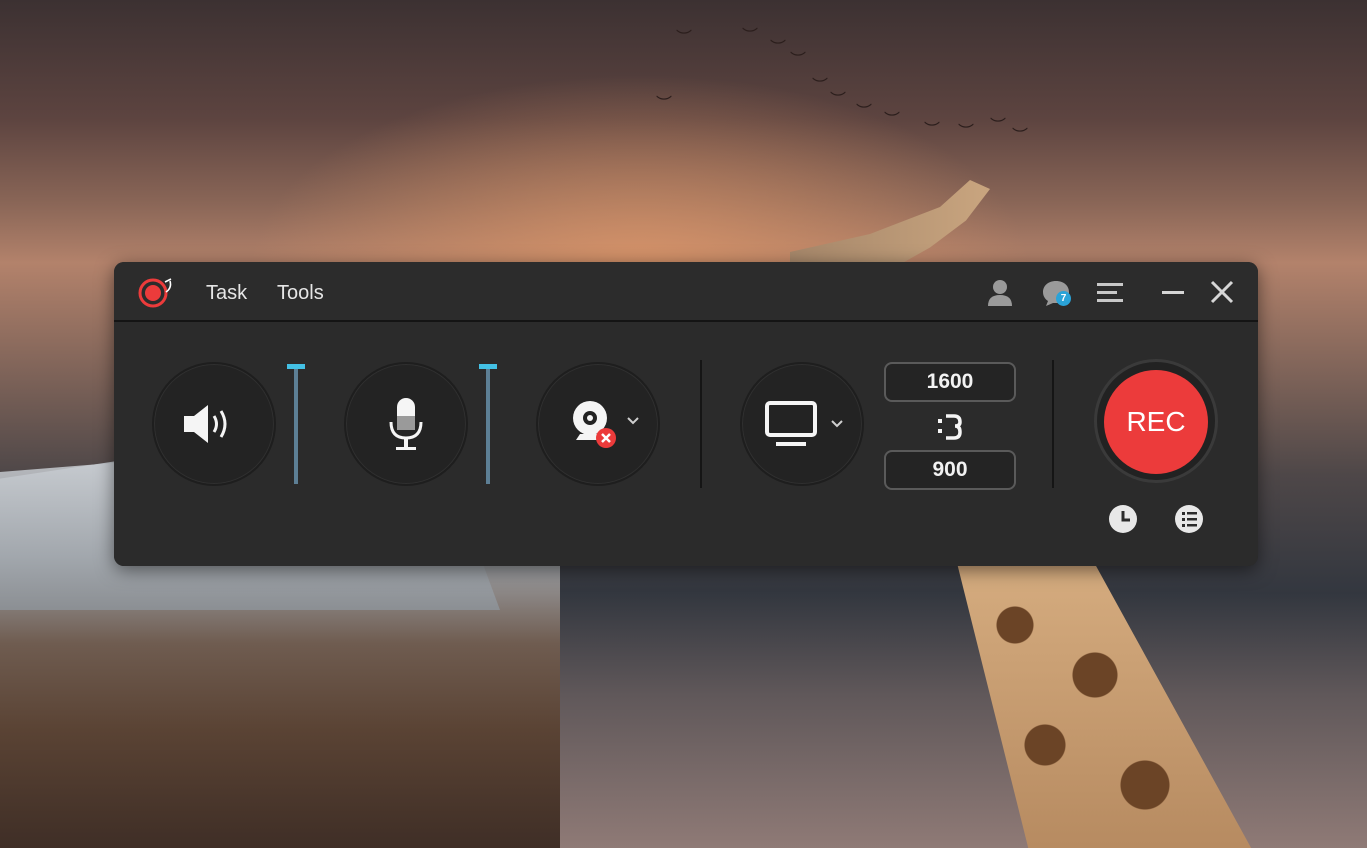  I want to click on system-sound-button, so click(214, 424).